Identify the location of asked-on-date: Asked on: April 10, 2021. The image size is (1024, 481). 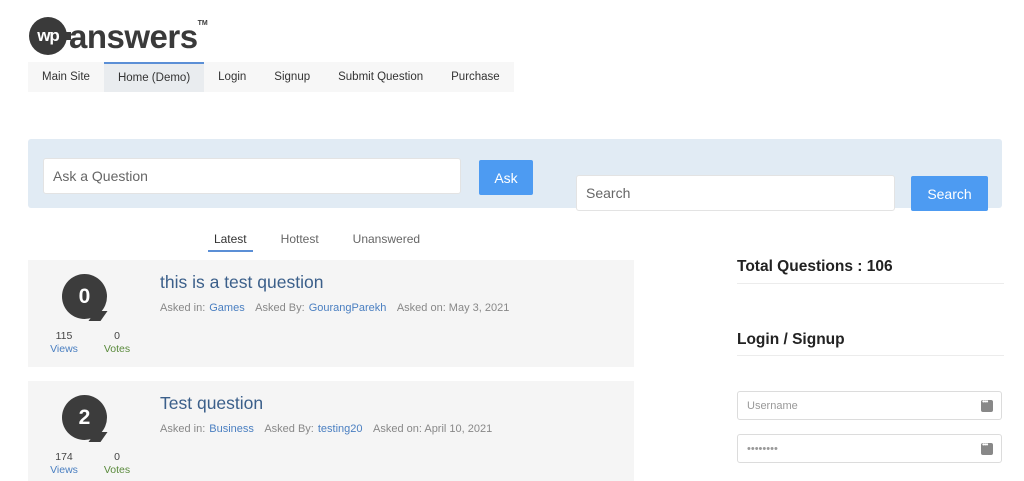
(432, 429).